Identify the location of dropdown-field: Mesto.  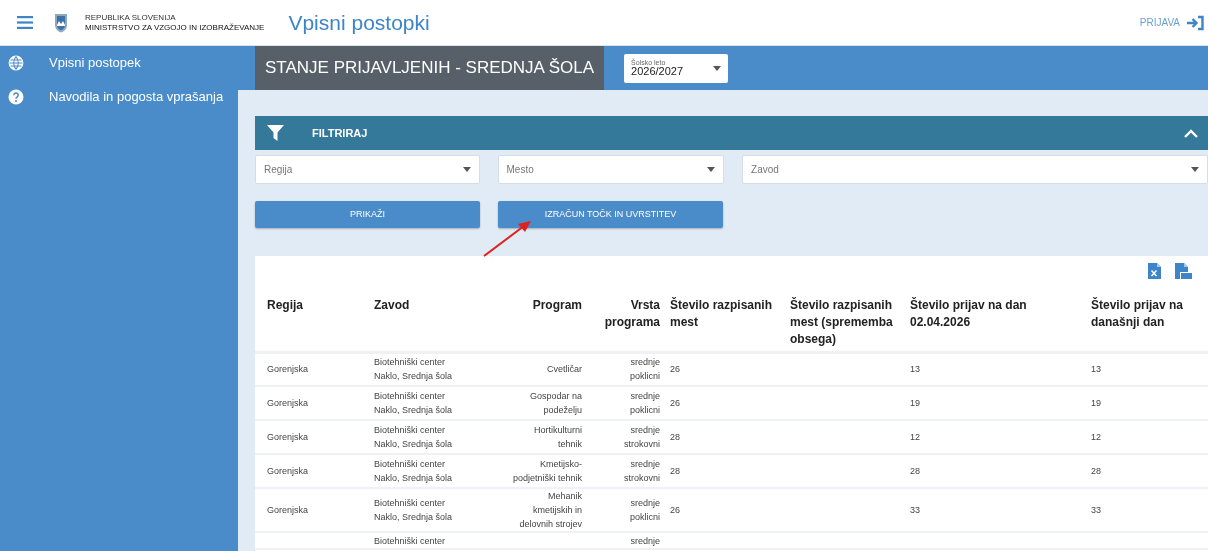
(611, 169).